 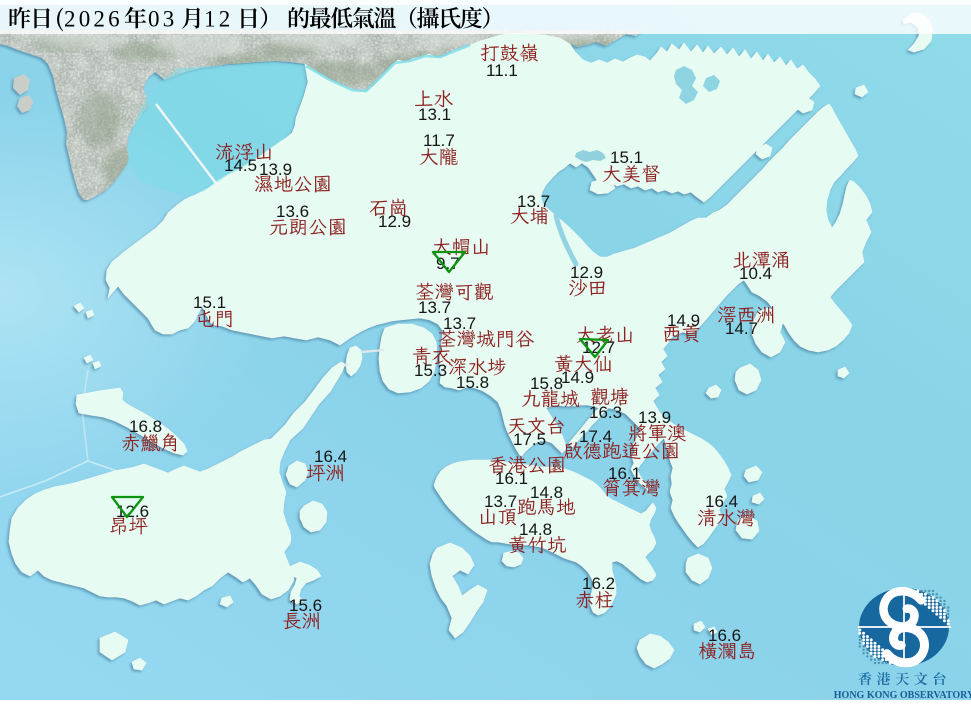 What do you see at coordinates (93, 19) in the screenshot?
I see `svg-text: 2026` at bounding box center [93, 19].